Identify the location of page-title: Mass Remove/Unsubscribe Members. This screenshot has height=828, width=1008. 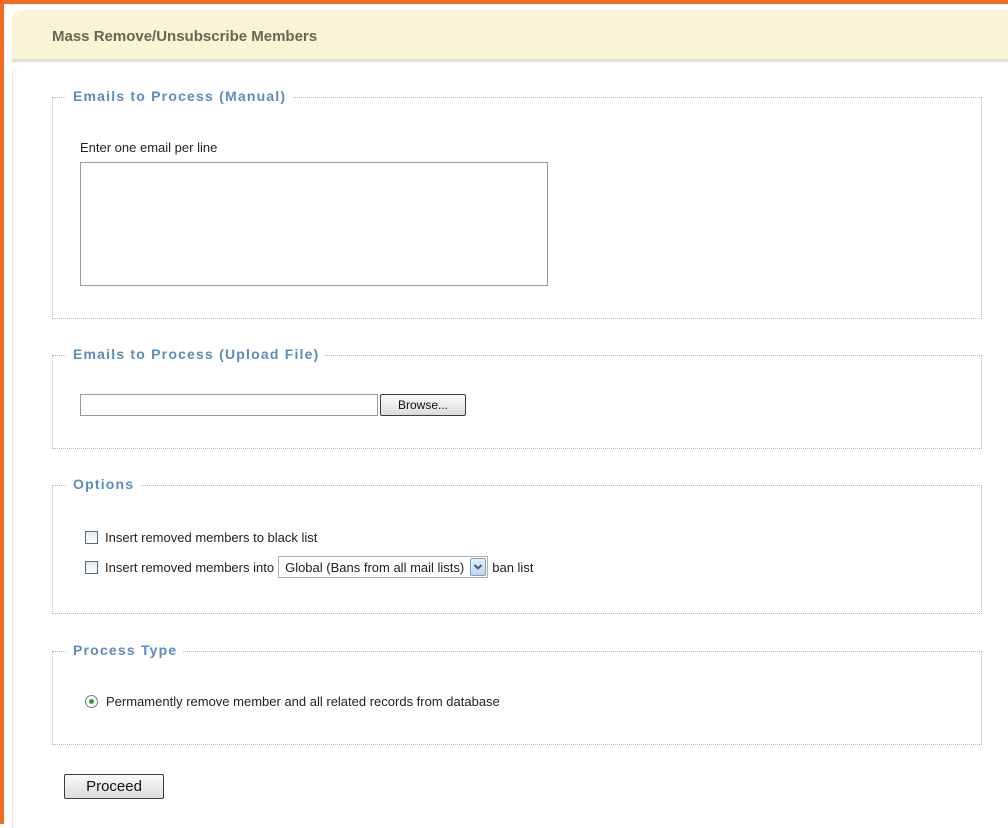
(185, 36).